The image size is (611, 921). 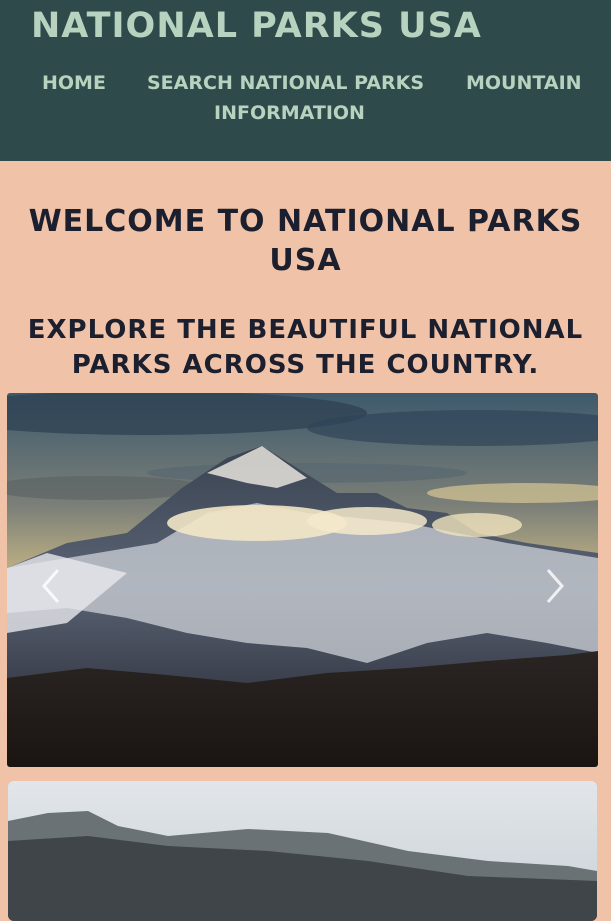 What do you see at coordinates (305, 241) in the screenshot?
I see `welcome-heading: Welcome to National Parks USA` at bounding box center [305, 241].